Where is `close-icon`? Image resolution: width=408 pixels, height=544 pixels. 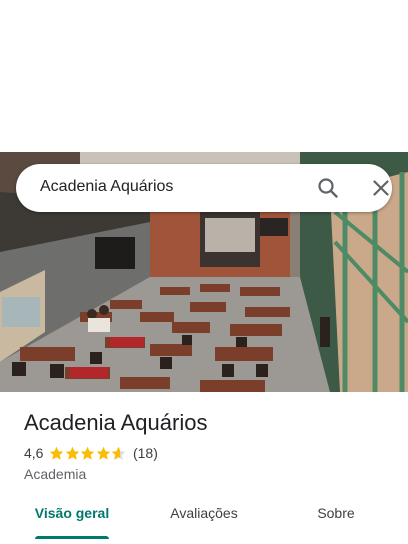
close-icon is located at coordinates (381, 188).